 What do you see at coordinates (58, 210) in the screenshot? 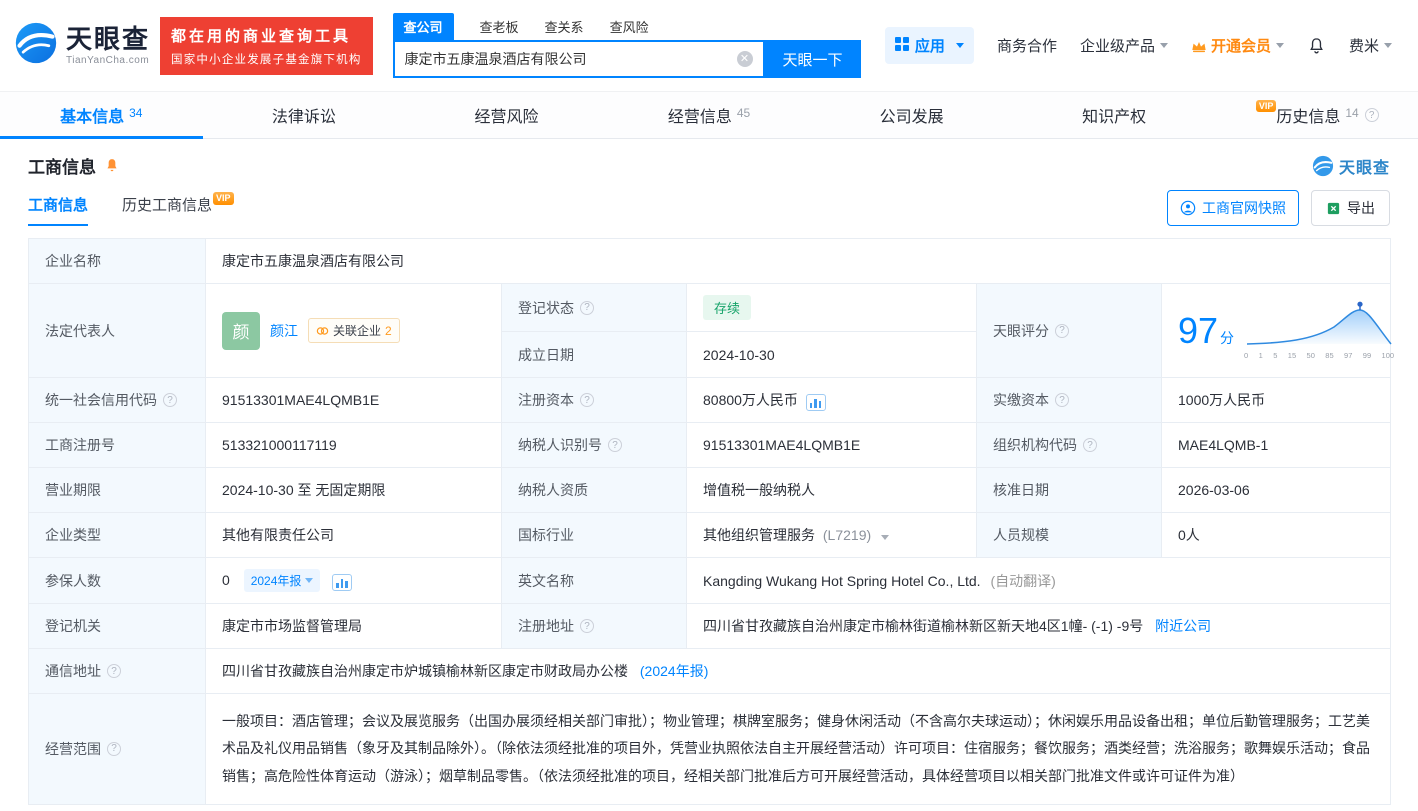
I see `subtab-business-info: 工商信息` at bounding box center [58, 210].